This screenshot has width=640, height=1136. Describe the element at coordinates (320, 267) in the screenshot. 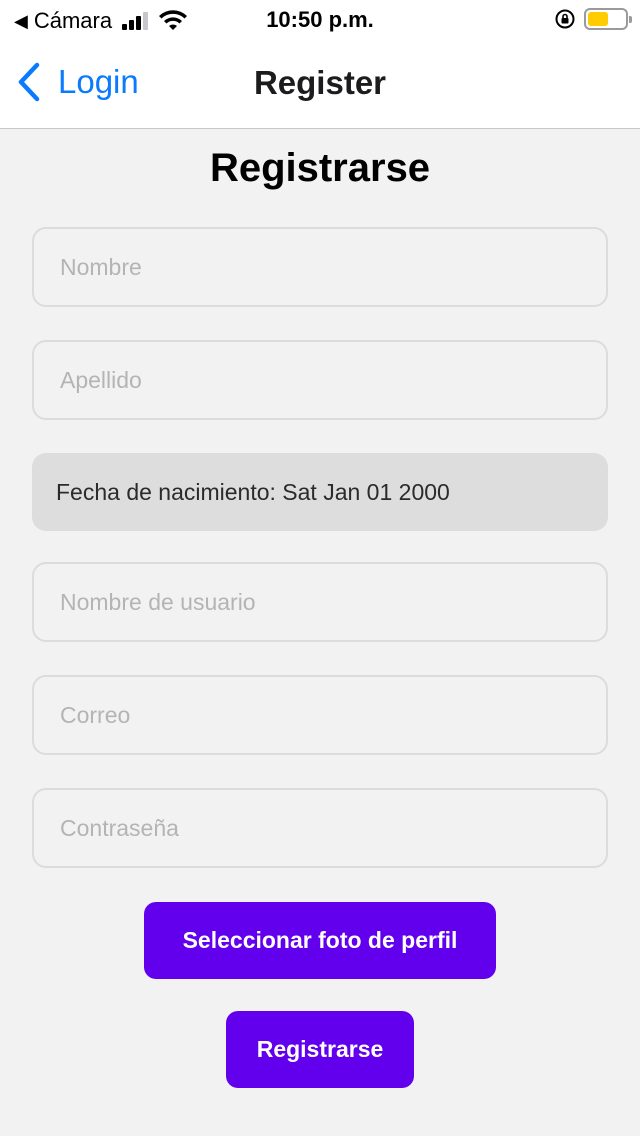

I see `first-name-field` at that location.